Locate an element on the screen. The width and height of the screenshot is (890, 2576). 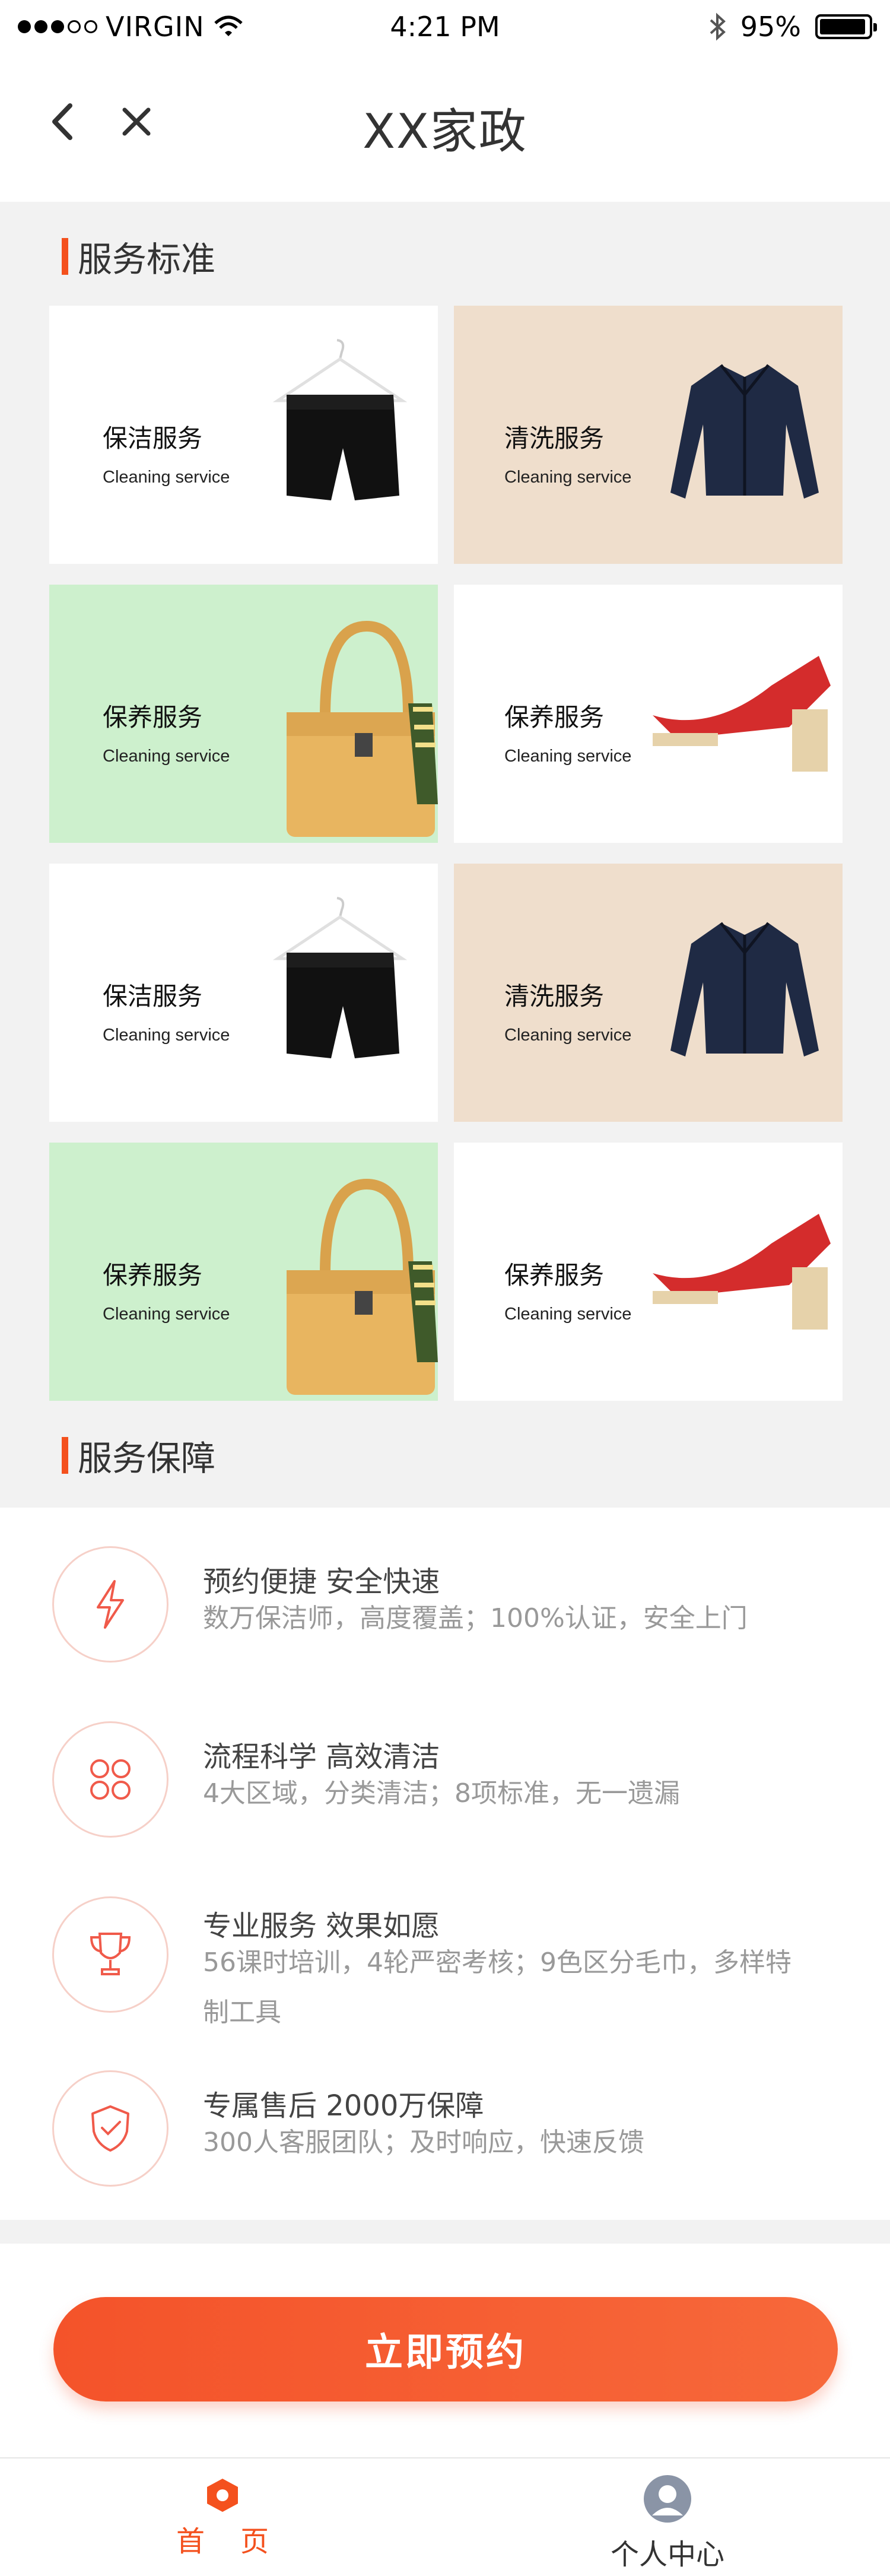
trophy-icon is located at coordinates (110, 1954).